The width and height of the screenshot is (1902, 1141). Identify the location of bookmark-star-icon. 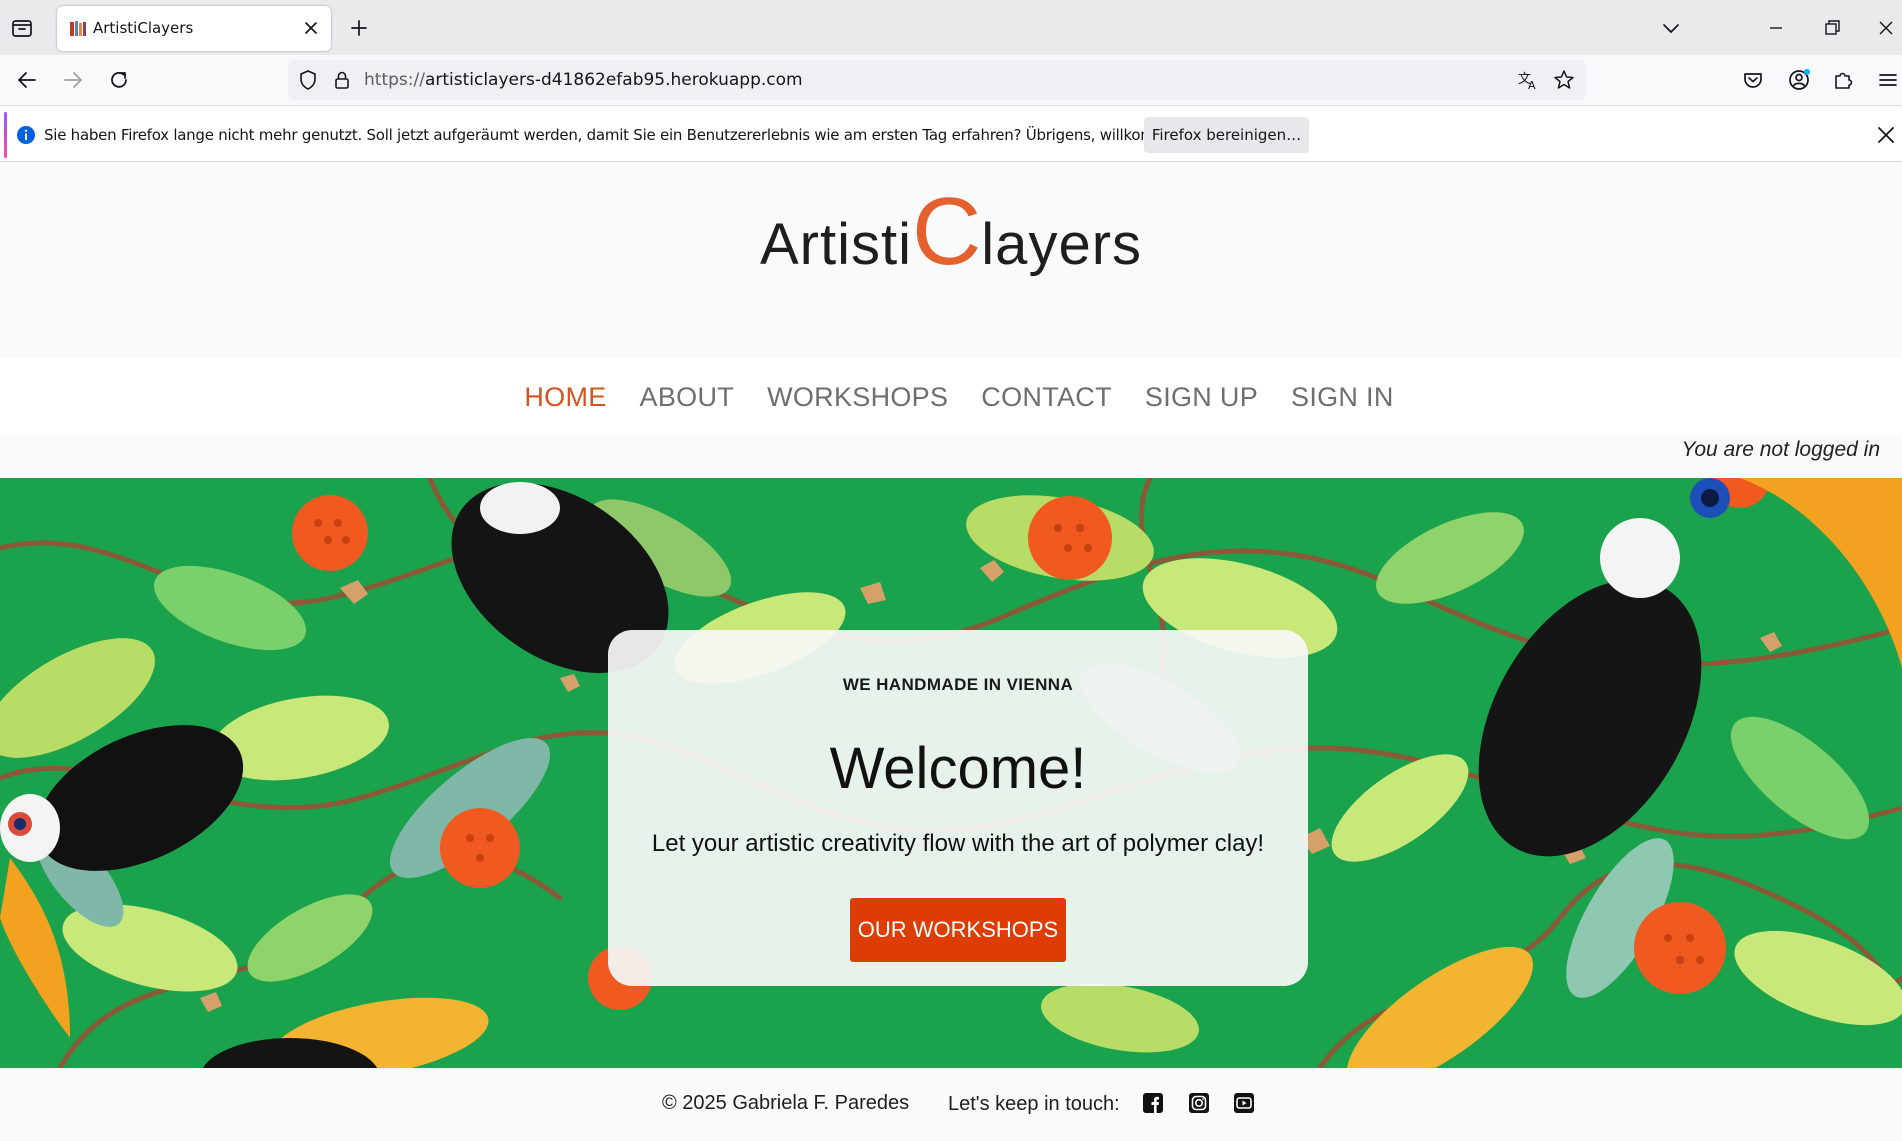
(1564, 80).